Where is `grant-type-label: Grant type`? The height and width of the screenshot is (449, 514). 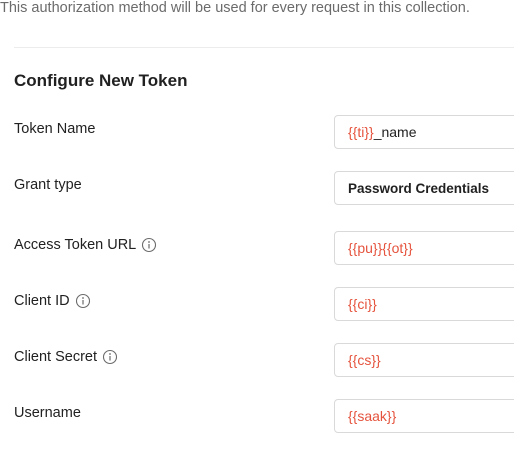
grant-type-label: Grant type is located at coordinates (48, 185).